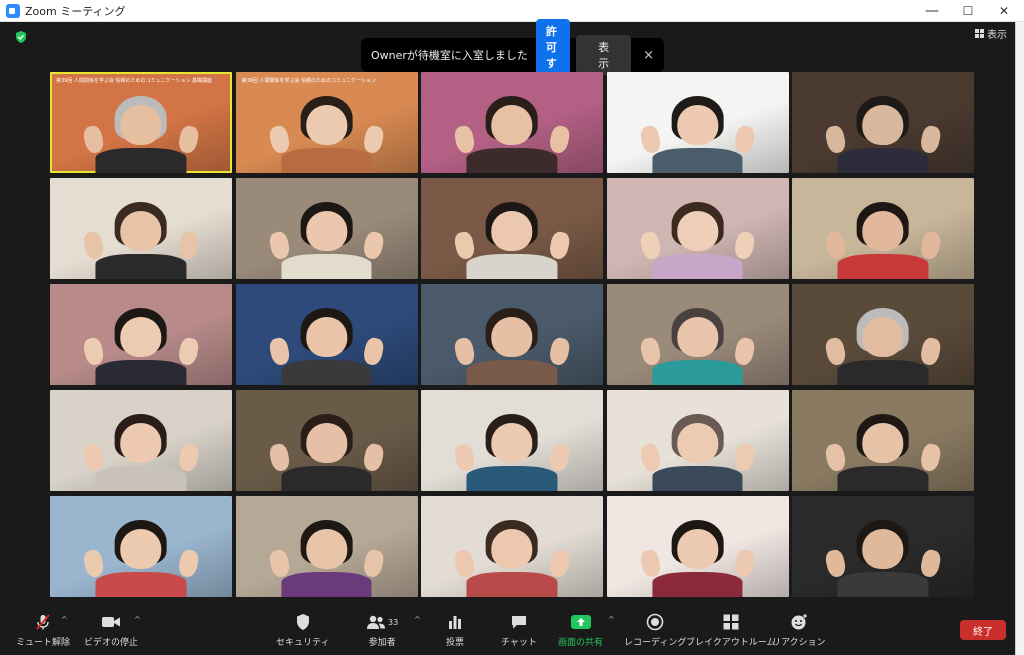  Describe the element at coordinates (111, 643) in the screenshot. I see `stop-video-label: ビデオの停止` at that location.